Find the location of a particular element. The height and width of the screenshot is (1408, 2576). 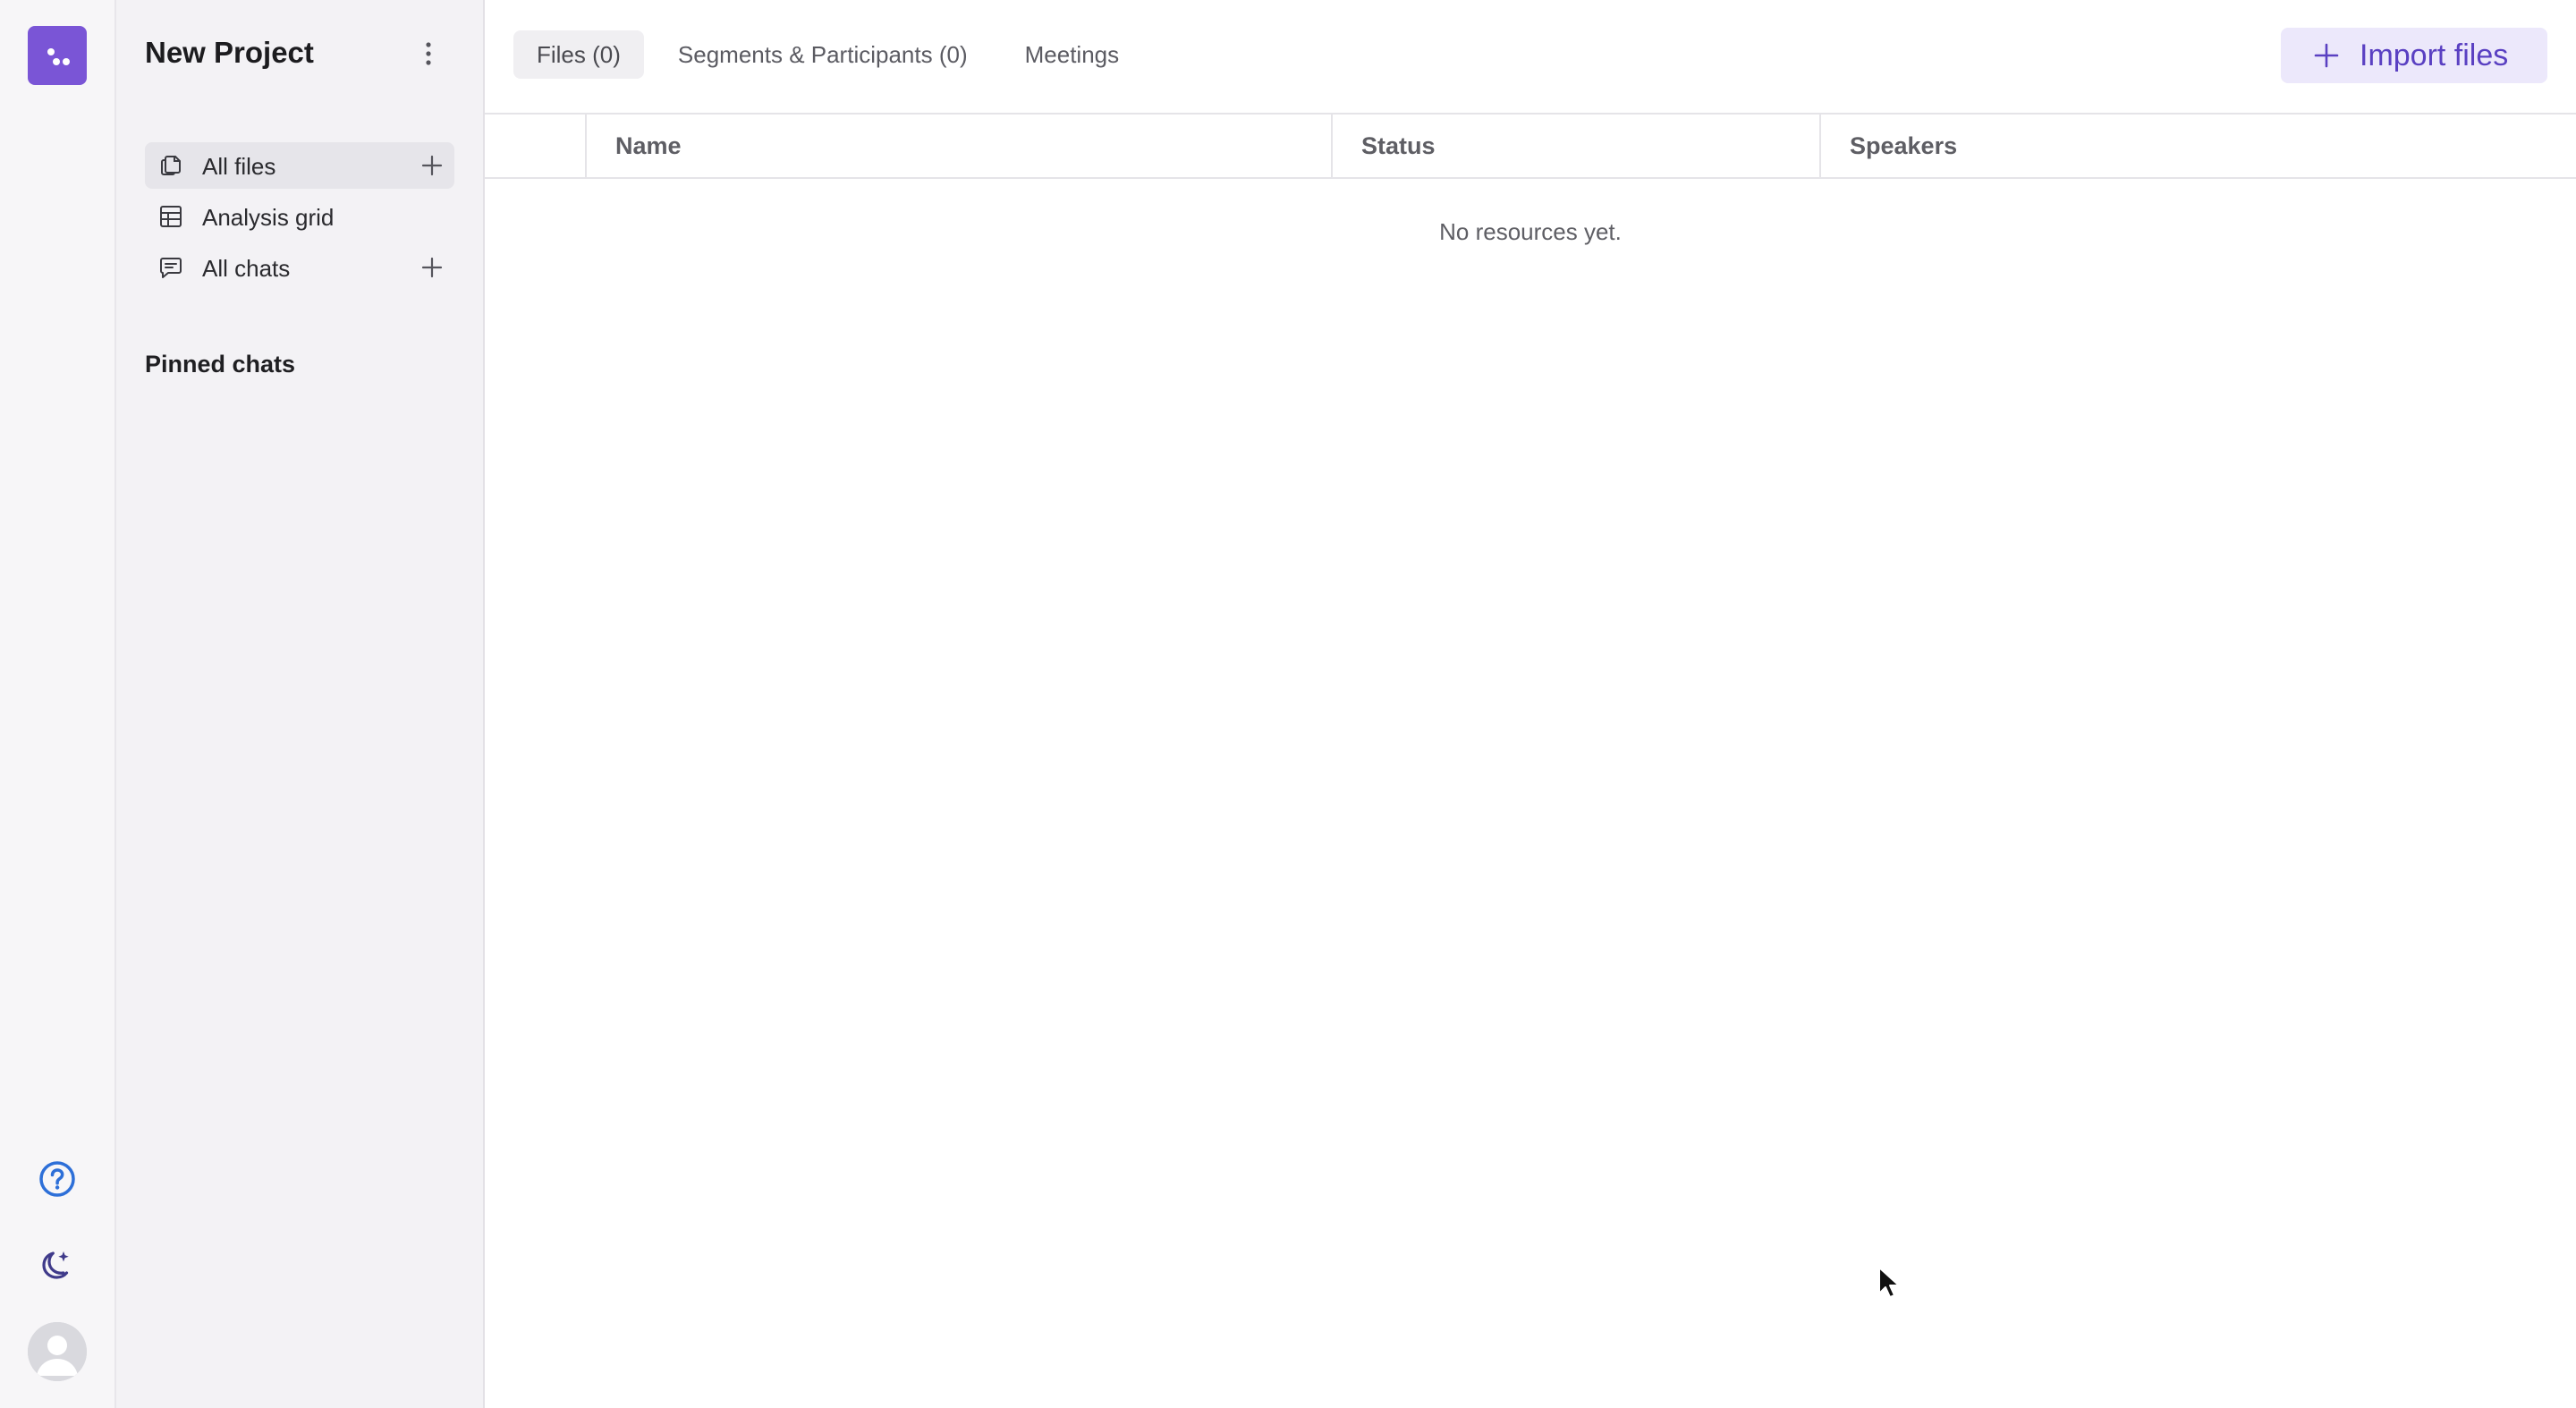

column-header-label: Status is located at coordinates (1398, 145).